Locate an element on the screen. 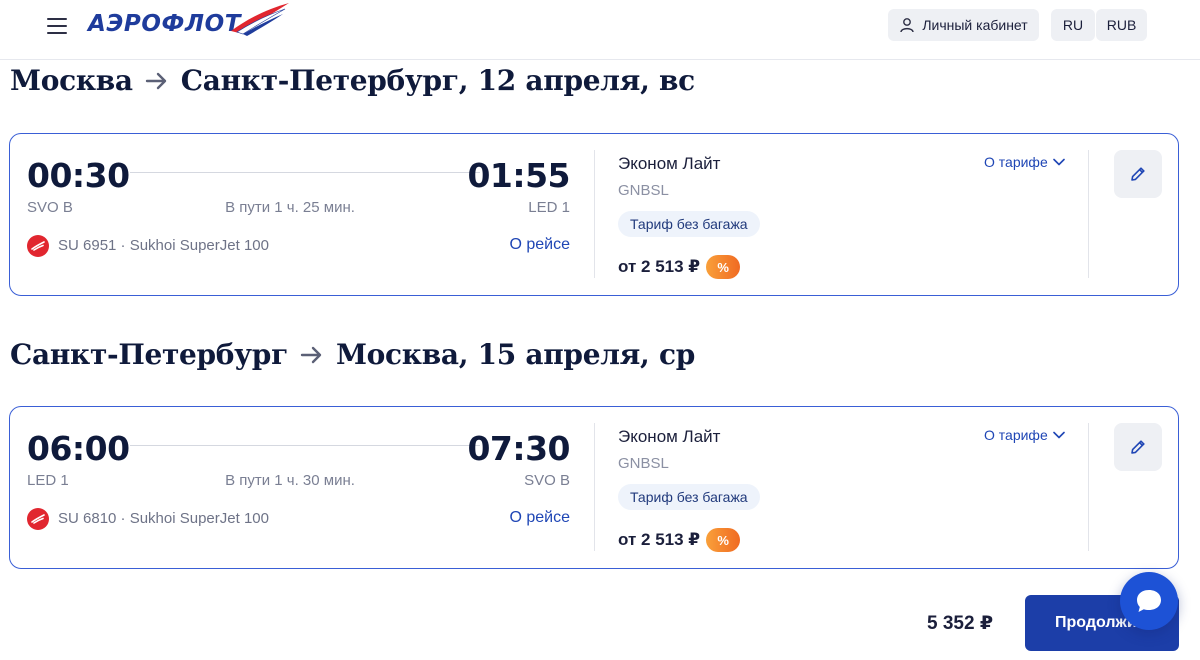 The width and height of the screenshot is (1200, 660). flight-duration: В пути 1 ч. 30 мин. is located at coordinates (290, 480).